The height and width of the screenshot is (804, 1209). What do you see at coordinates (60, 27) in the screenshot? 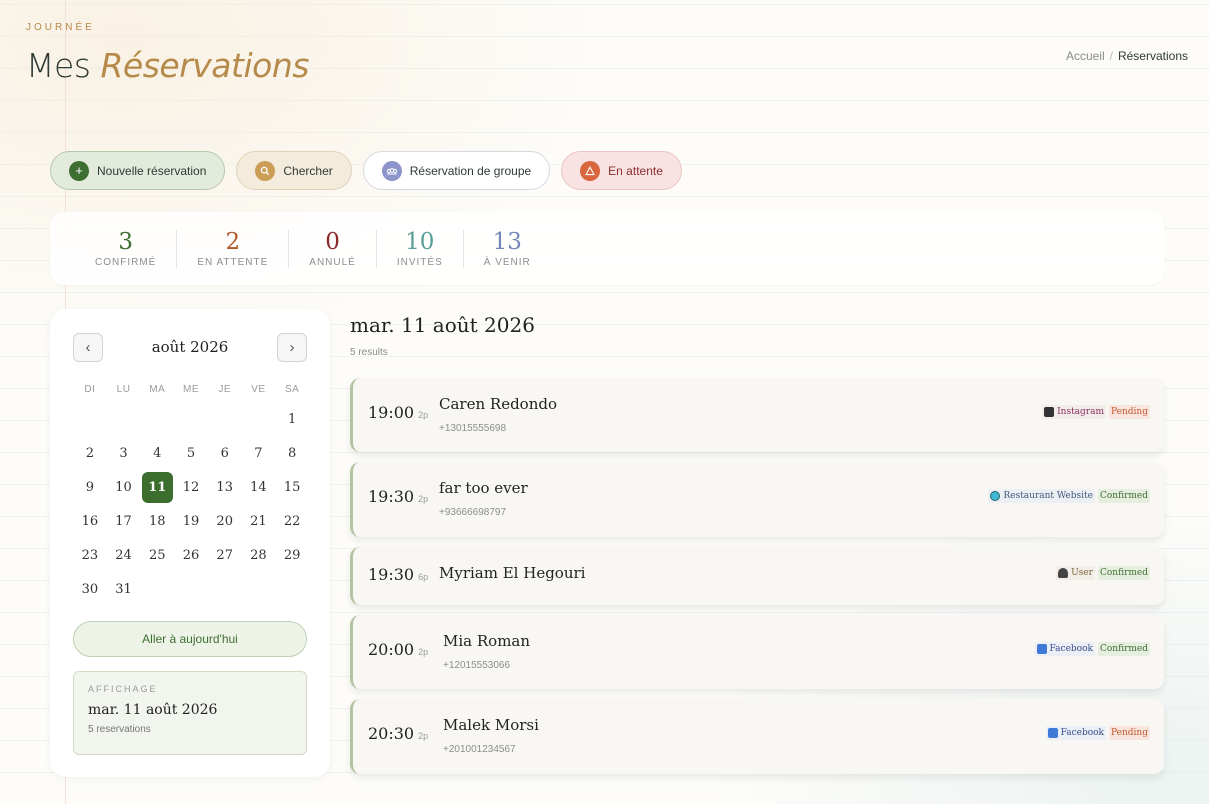
I see `page-eyebrow: JOURNÉE` at bounding box center [60, 27].